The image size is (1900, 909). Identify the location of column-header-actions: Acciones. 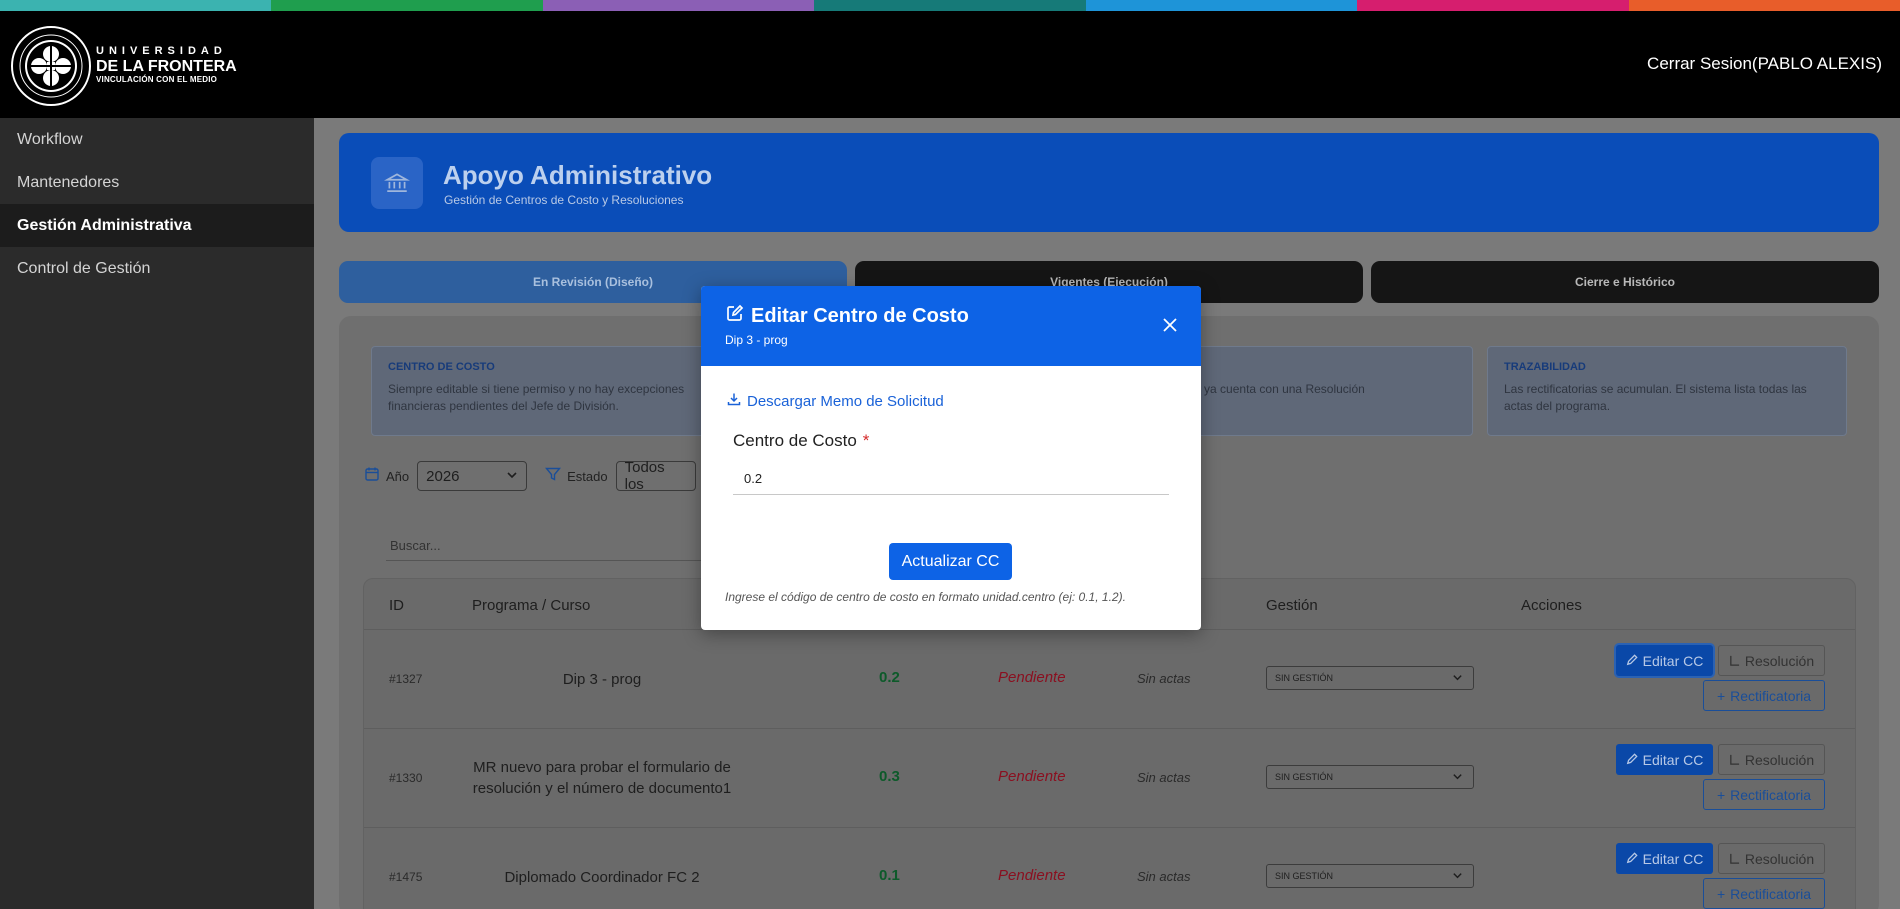
(1551, 605).